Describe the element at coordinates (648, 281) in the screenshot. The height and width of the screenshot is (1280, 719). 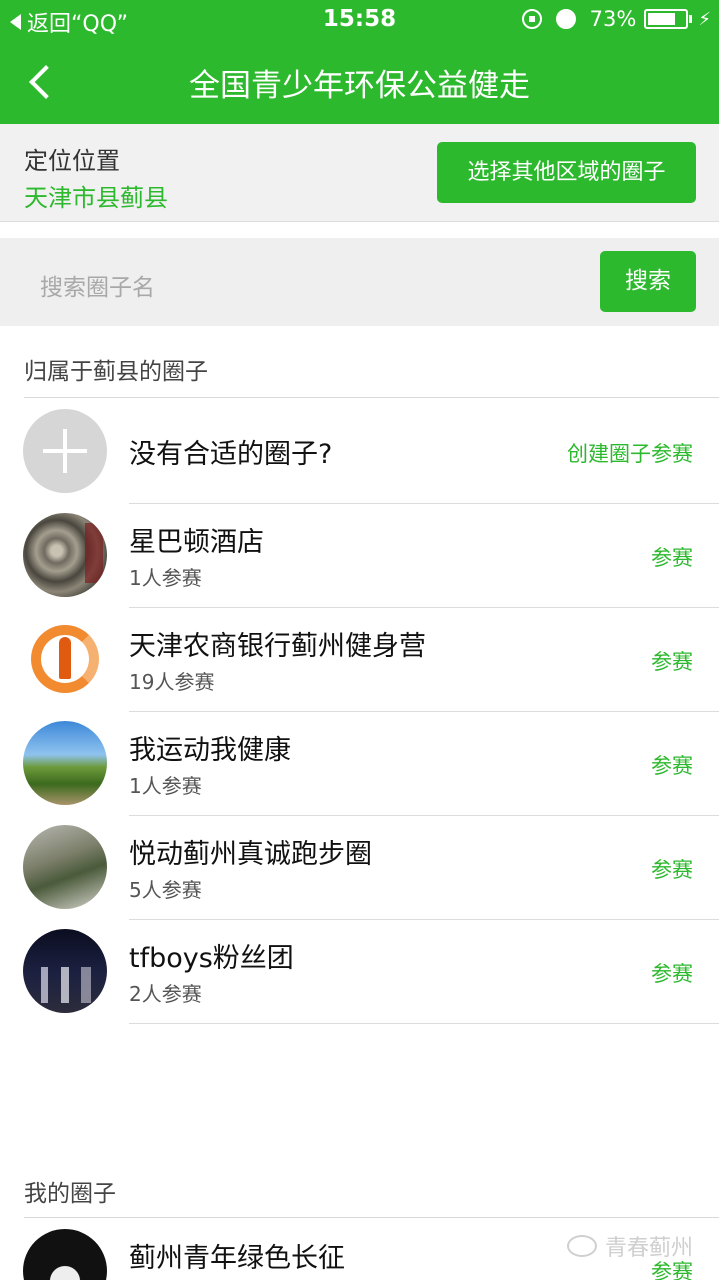
I see `search-button: 搜索` at that location.